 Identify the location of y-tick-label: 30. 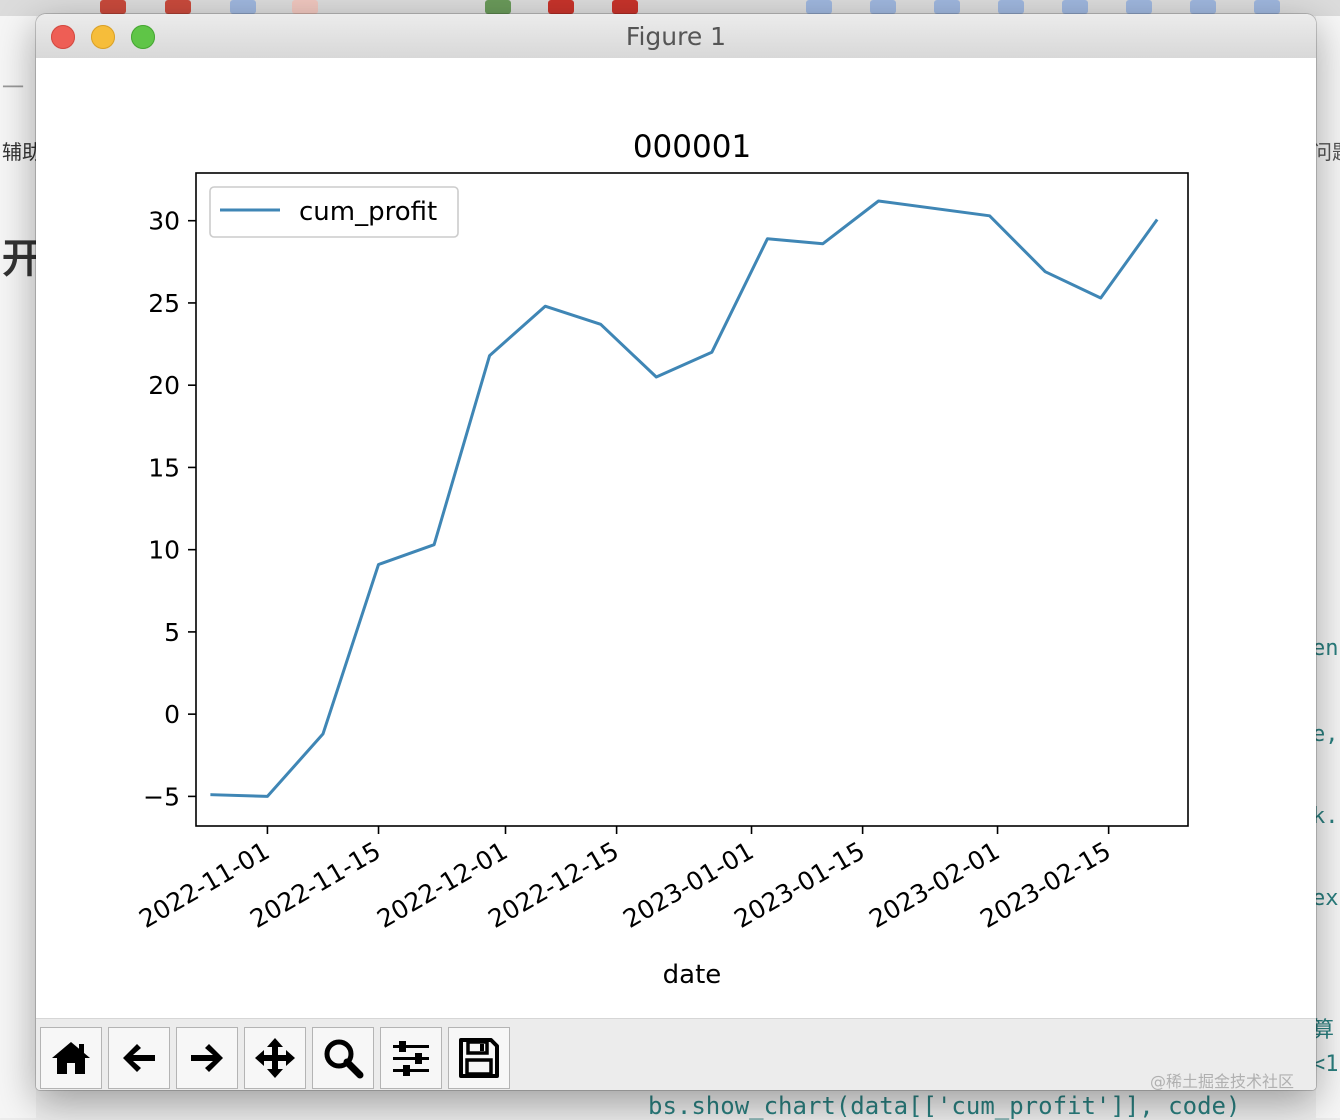
(164, 221).